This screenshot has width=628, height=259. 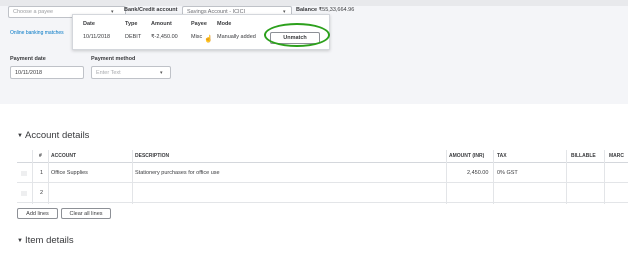 What do you see at coordinates (322, 193) in the screenshot?
I see `table-row: 2` at bounding box center [322, 193].